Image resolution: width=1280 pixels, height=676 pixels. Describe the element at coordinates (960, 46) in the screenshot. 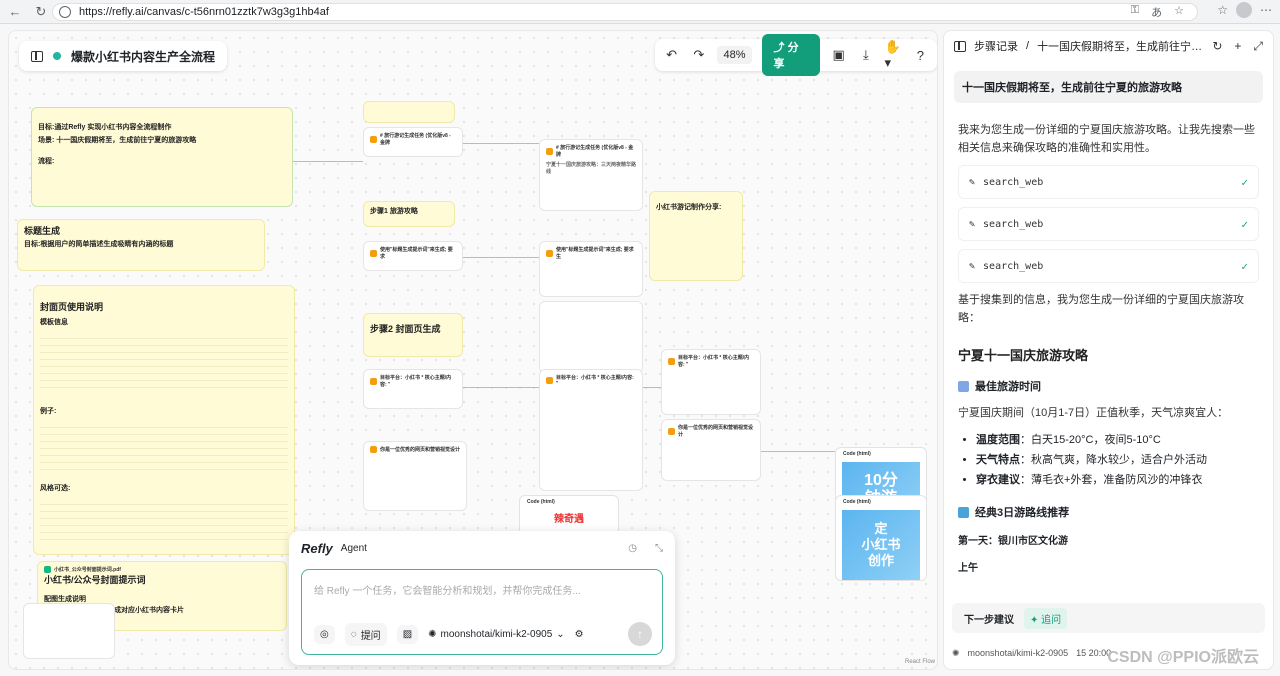

I see `panel-toggle-icon` at that location.